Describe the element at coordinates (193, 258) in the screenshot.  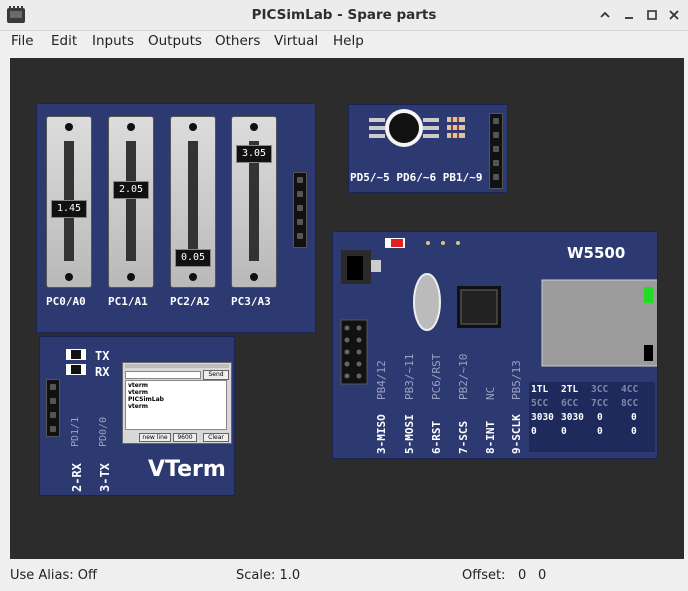
I see `pot-value-2: 0.05` at that location.